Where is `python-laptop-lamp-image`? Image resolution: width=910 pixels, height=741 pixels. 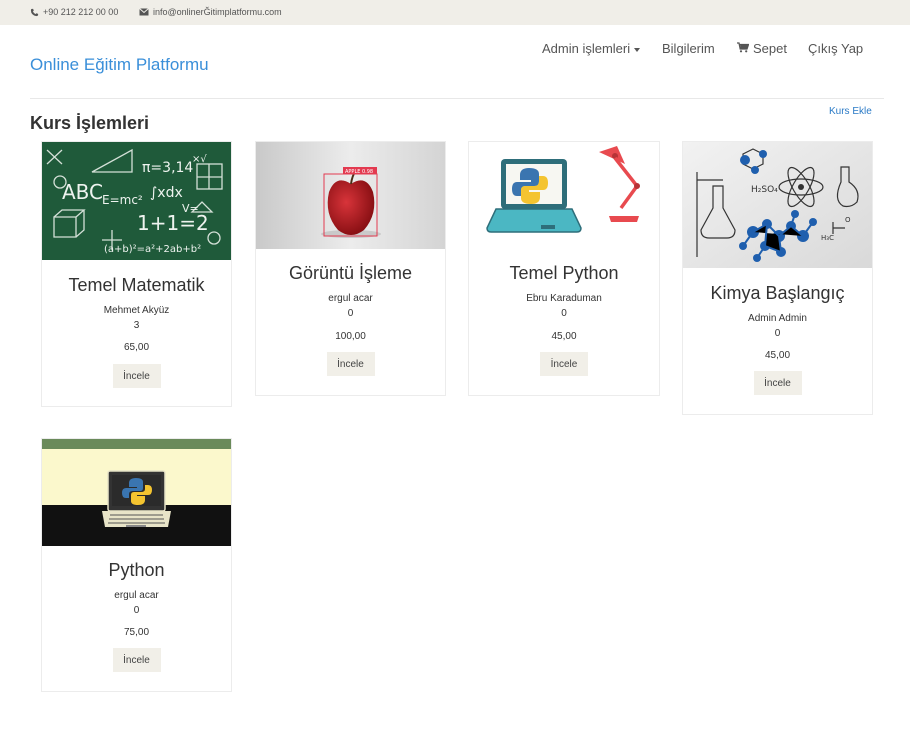
python-laptop-lamp-image is located at coordinates (564, 195).